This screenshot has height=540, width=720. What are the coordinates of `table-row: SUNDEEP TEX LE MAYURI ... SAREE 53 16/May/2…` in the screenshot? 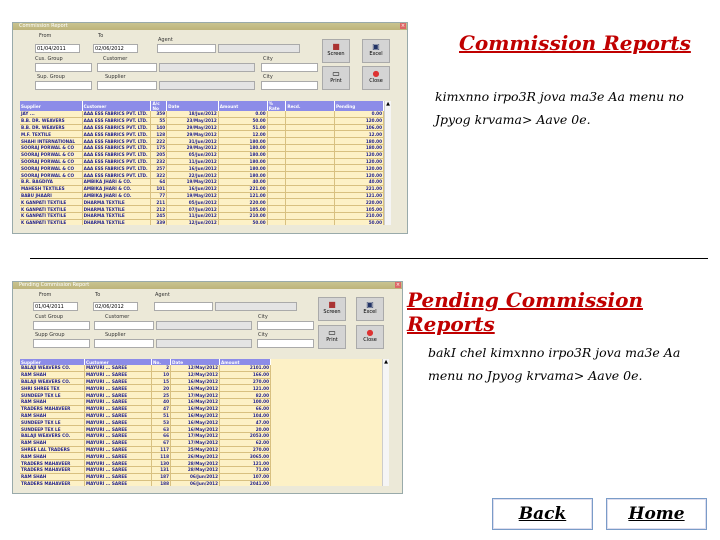 It's located at (145, 422).